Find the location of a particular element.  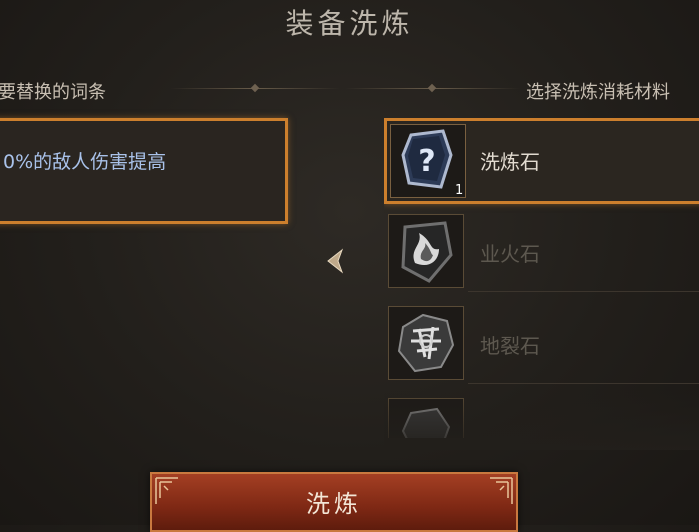

corner-ornament-icon is located at coordinates (501, 490).